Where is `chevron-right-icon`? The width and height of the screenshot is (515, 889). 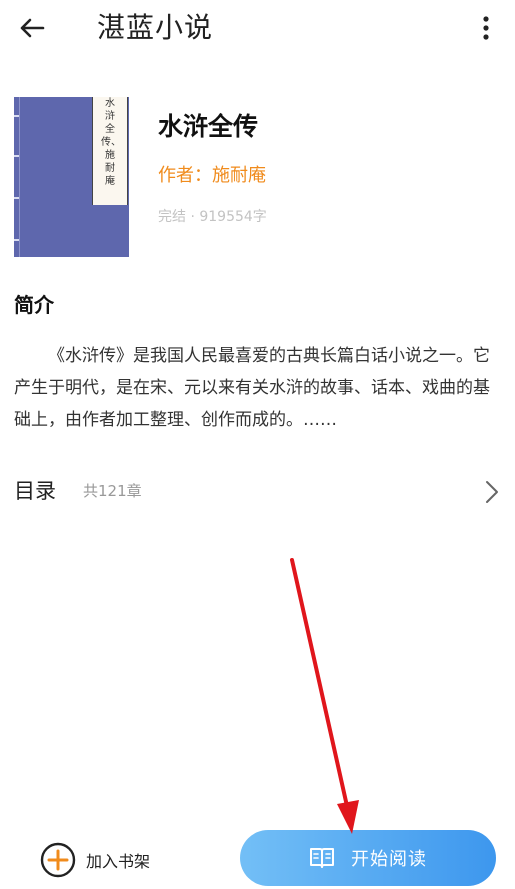 chevron-right-icon is located at coordinates (492, 492).